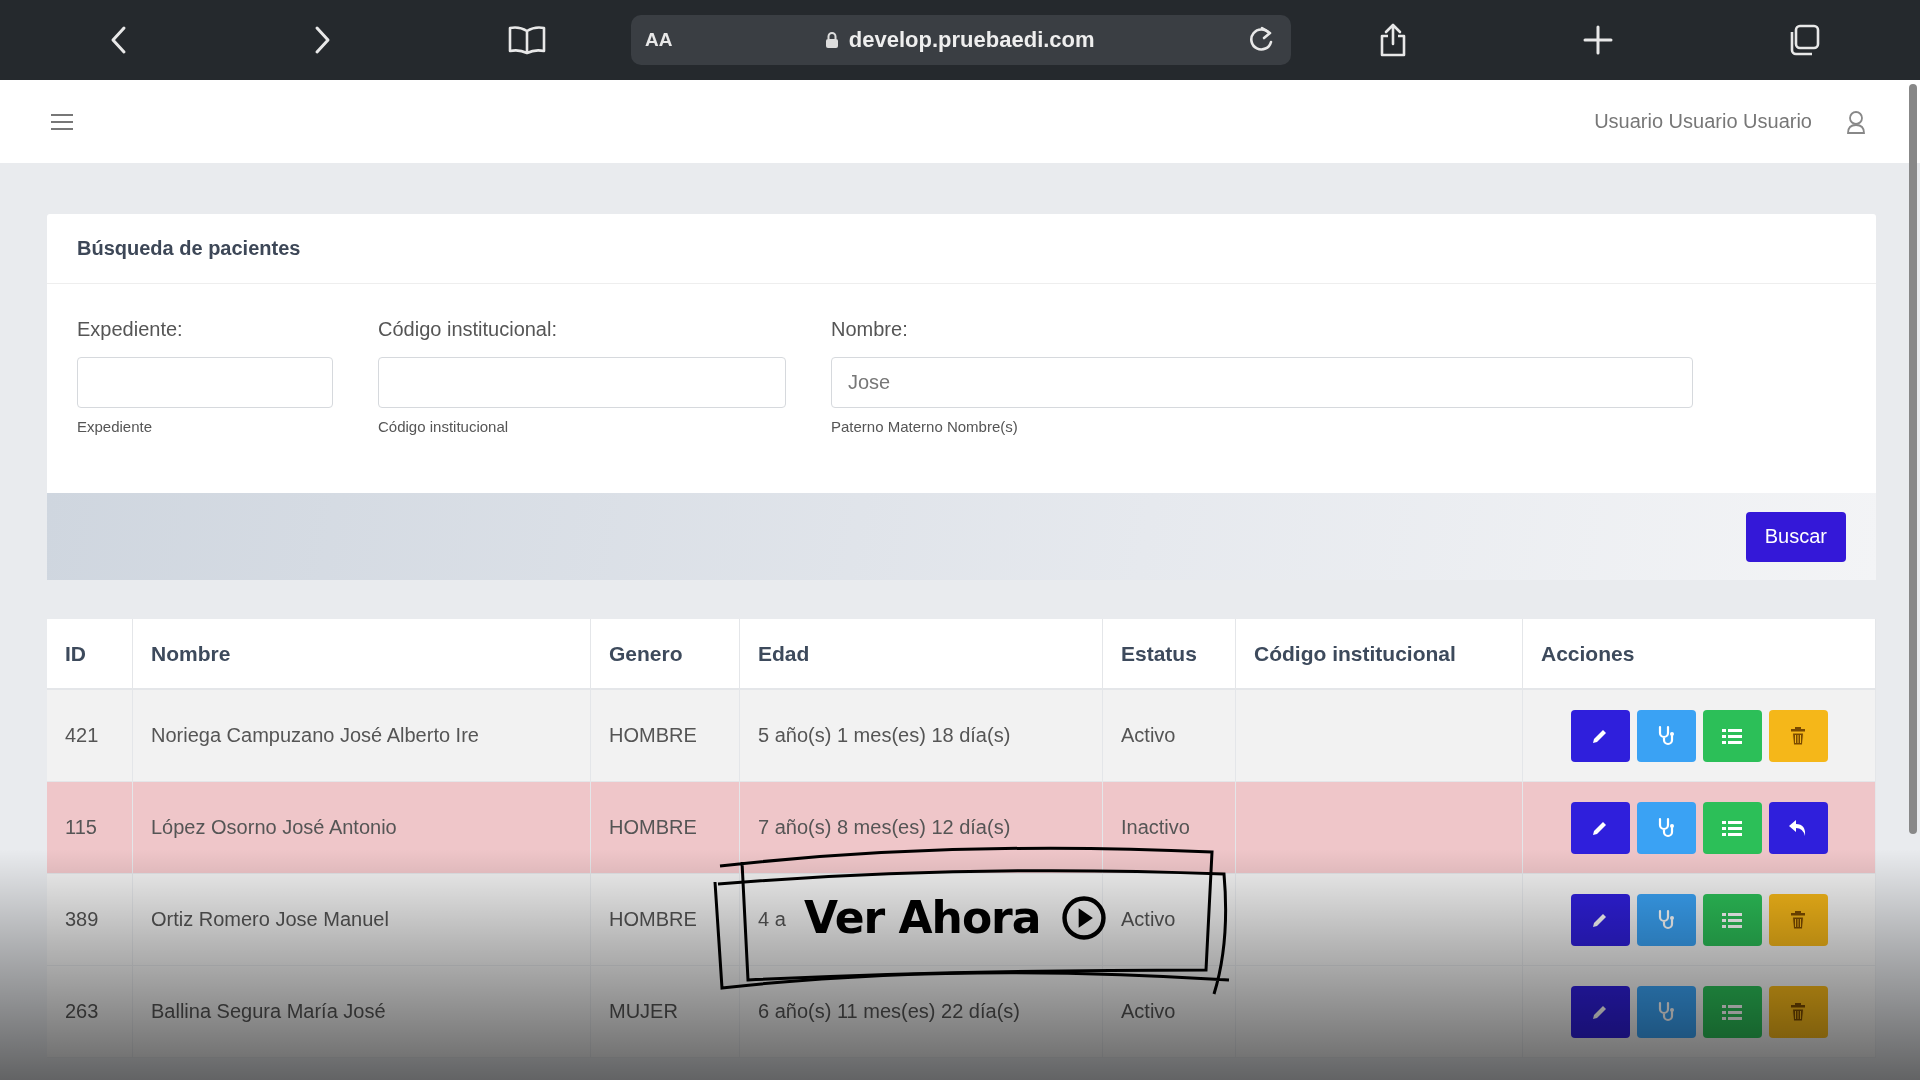  I want to click on table-cell: 263, so click(90, 1011).